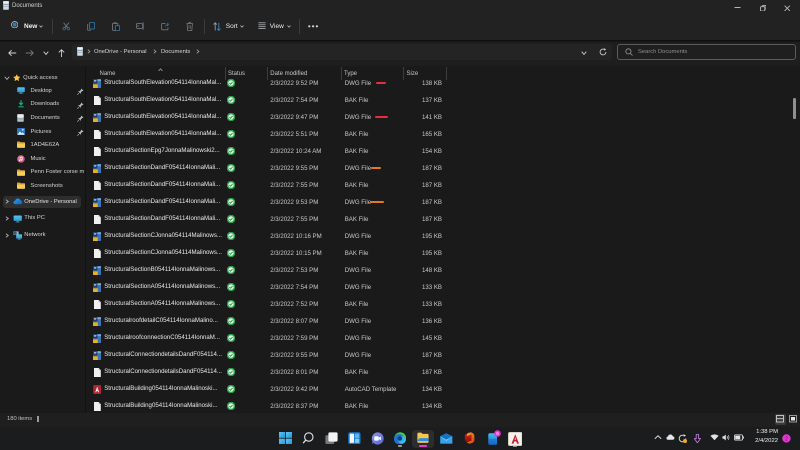  What do you see at coordinates (497, 433) in the screenshot?
I see `svg-text: 6` at bounding box center [497, 433].